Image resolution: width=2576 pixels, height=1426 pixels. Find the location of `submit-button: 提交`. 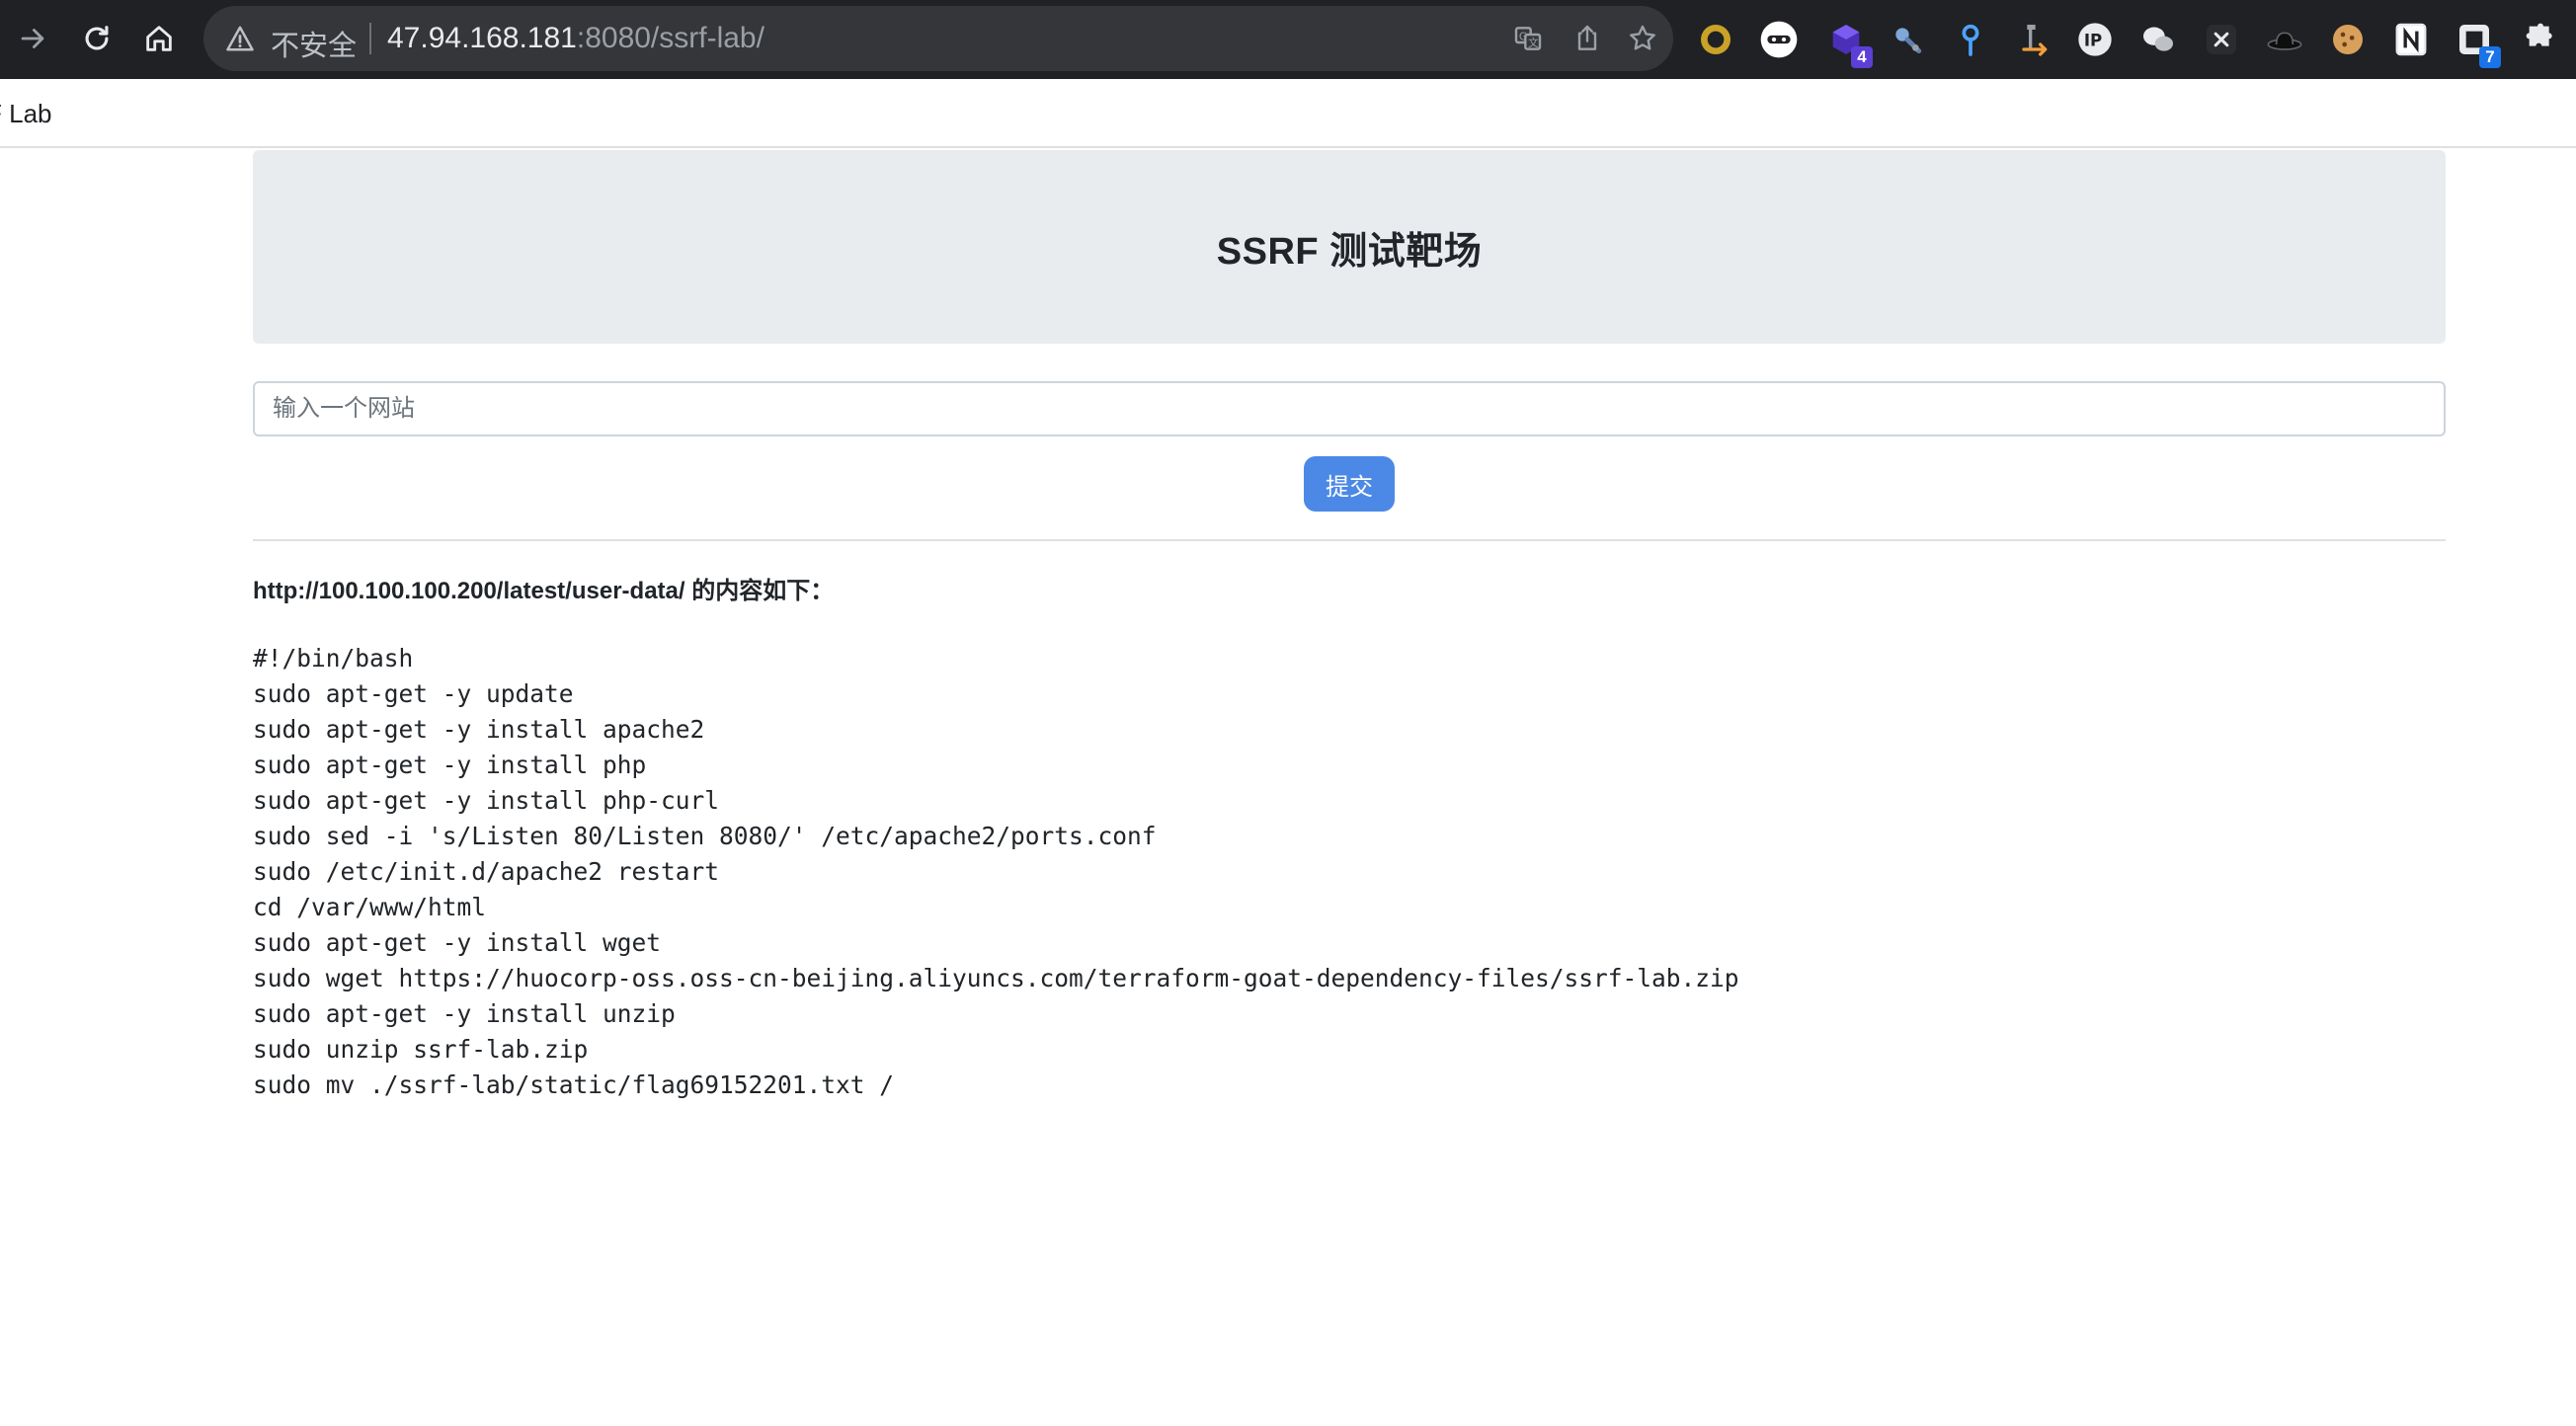

submit-button: 提交 is located at coordinates (1349, 484).